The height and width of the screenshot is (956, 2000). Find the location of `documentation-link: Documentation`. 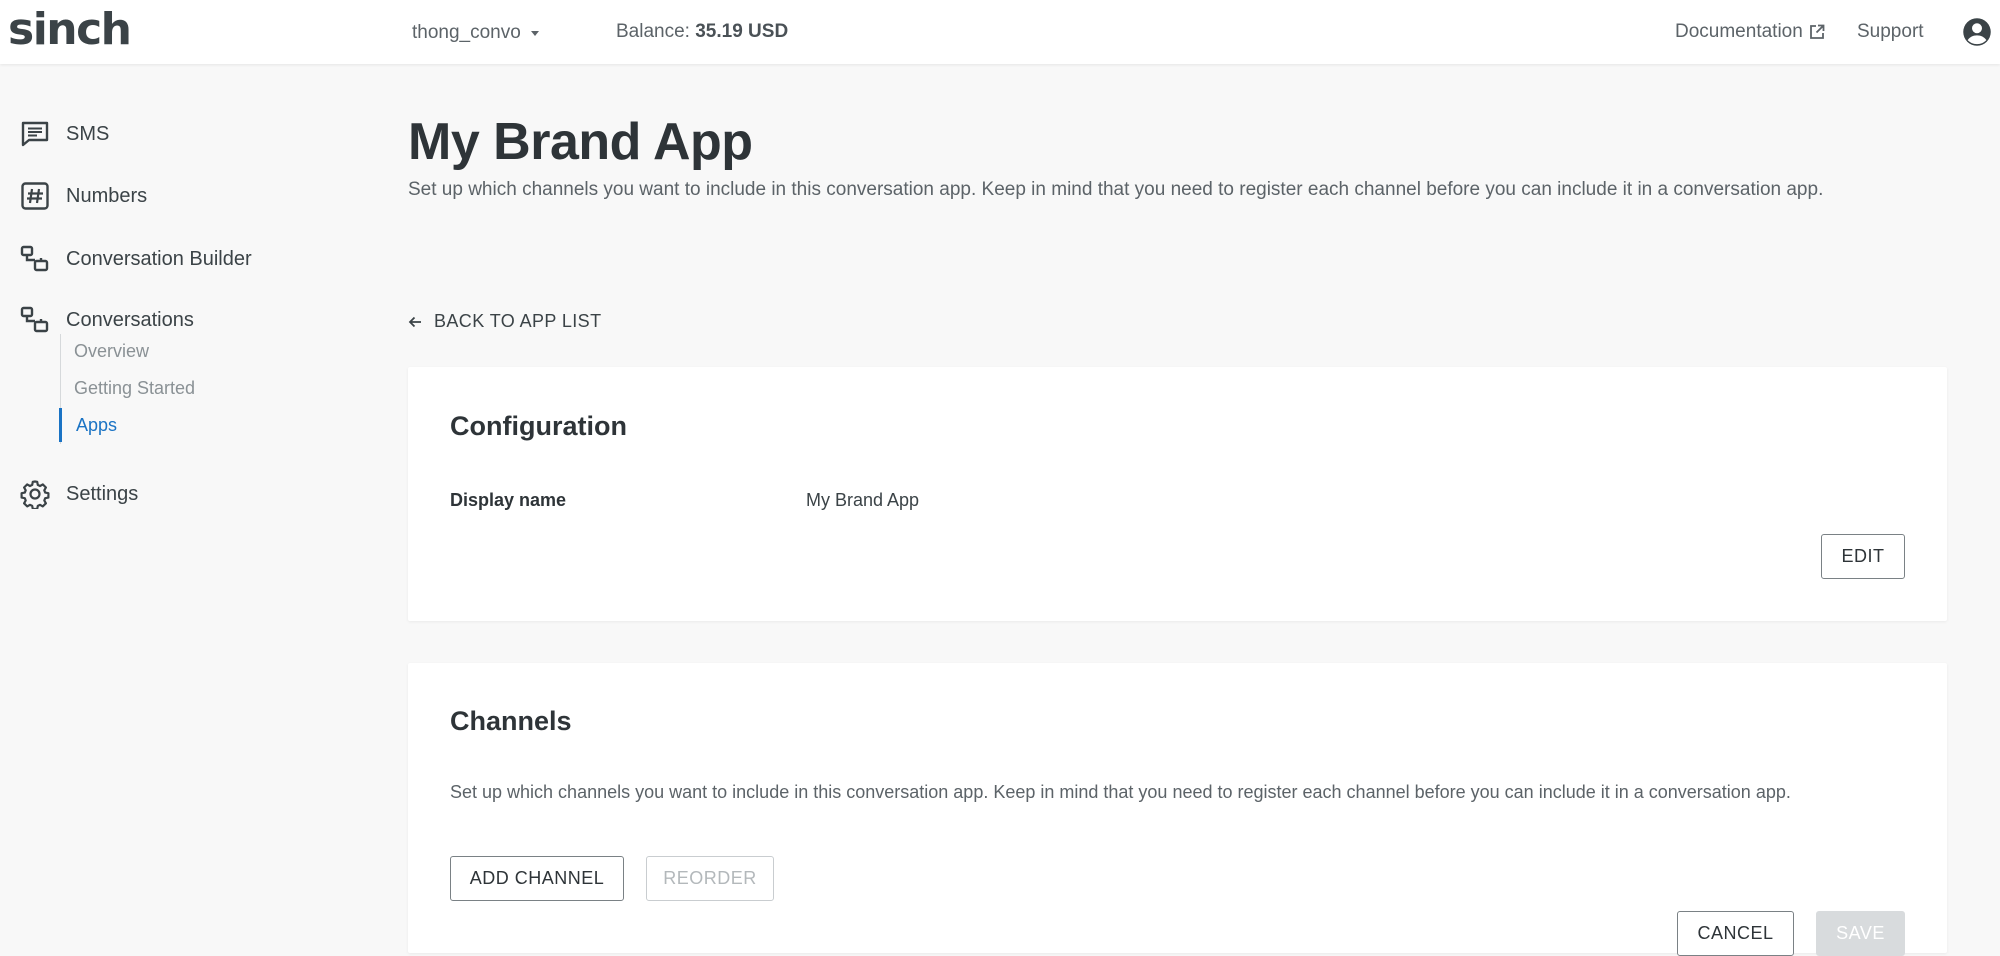

documentation-link: Documentation is located at coordinates (1750, 32).